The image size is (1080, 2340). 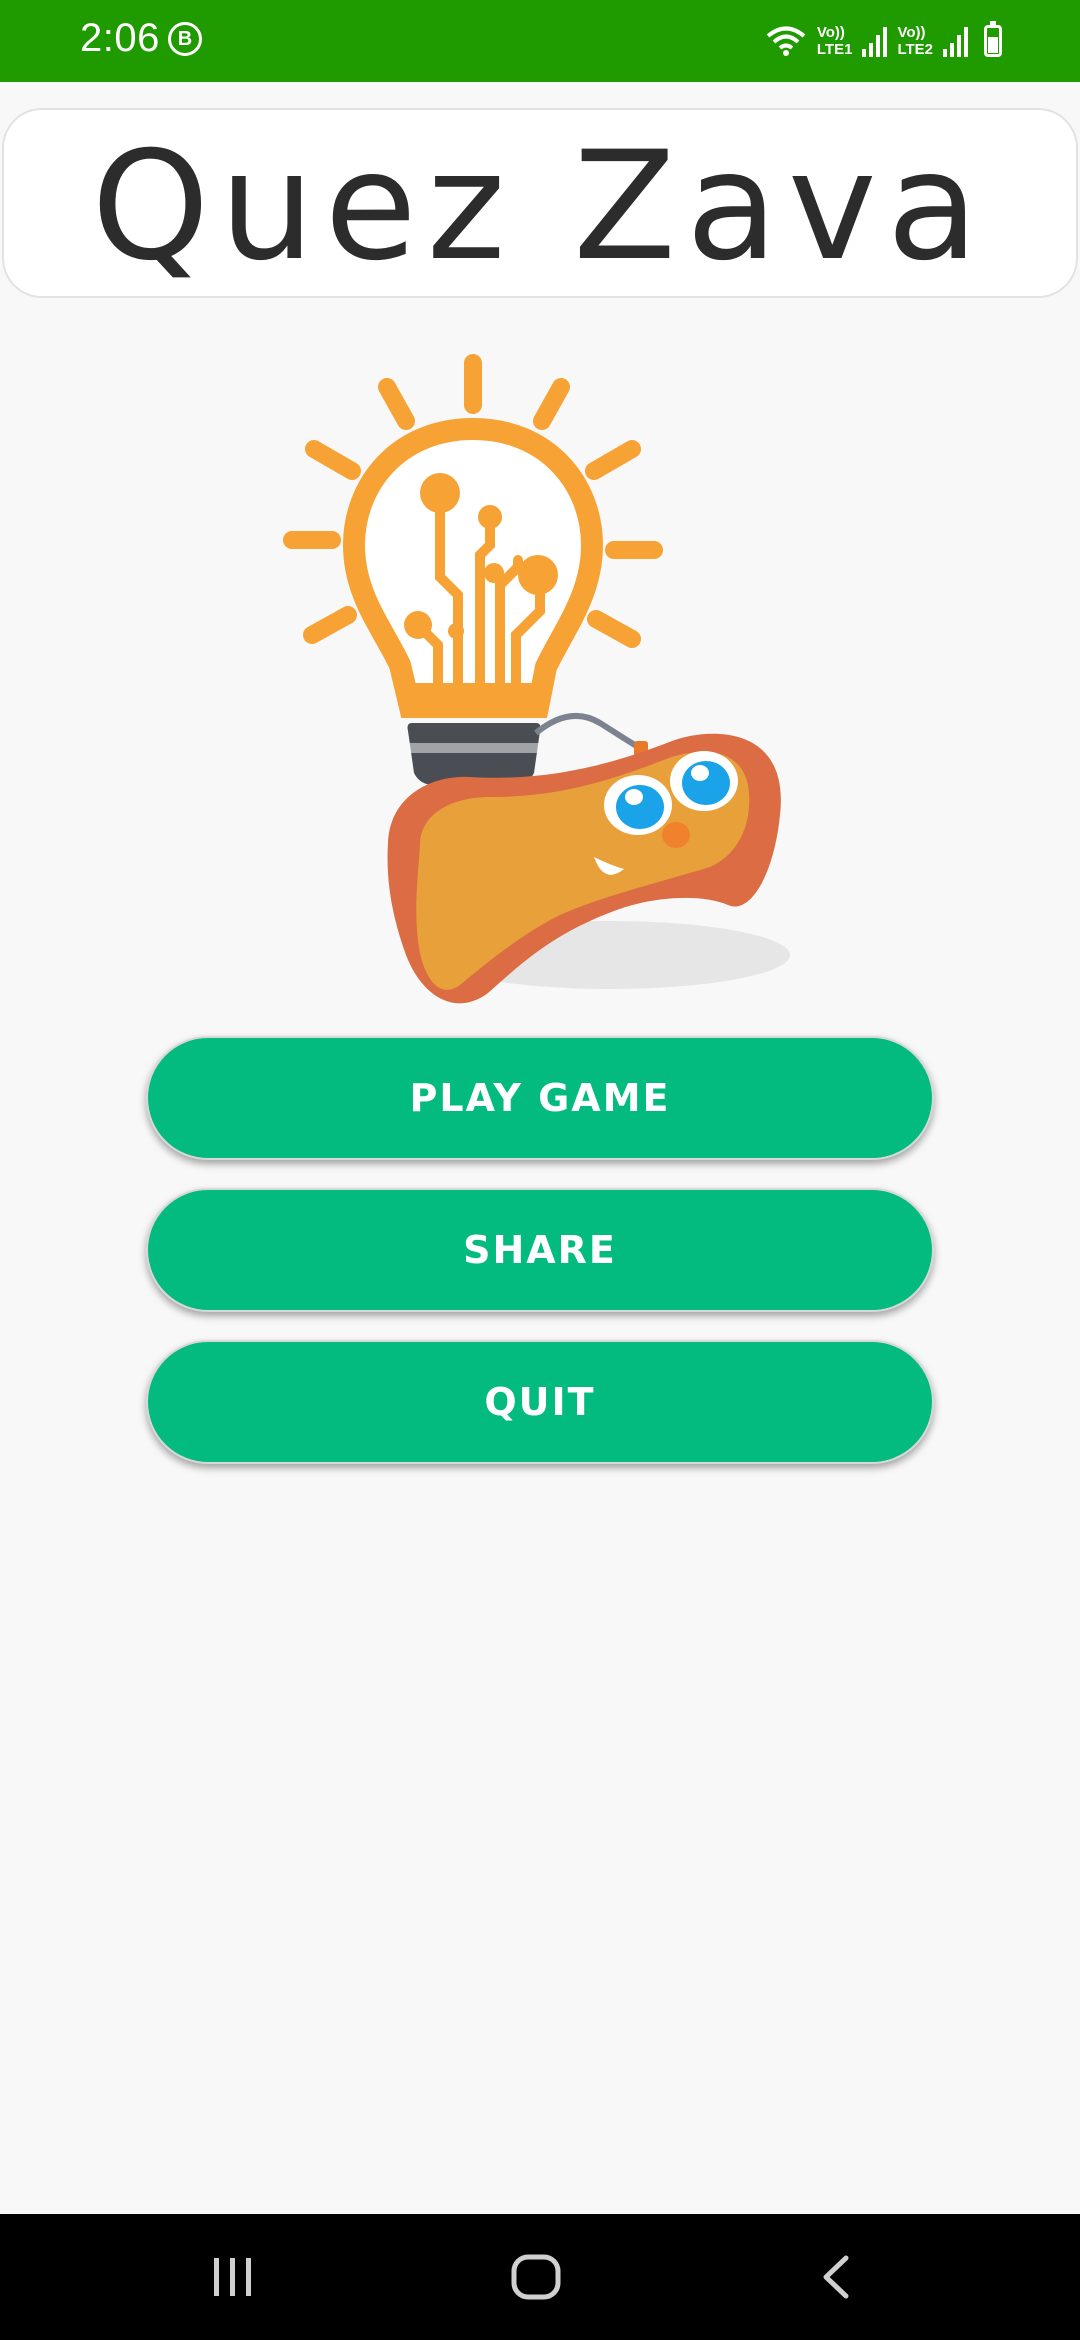 I want to click on status-time: 2:06, so click(x=120, y=38).